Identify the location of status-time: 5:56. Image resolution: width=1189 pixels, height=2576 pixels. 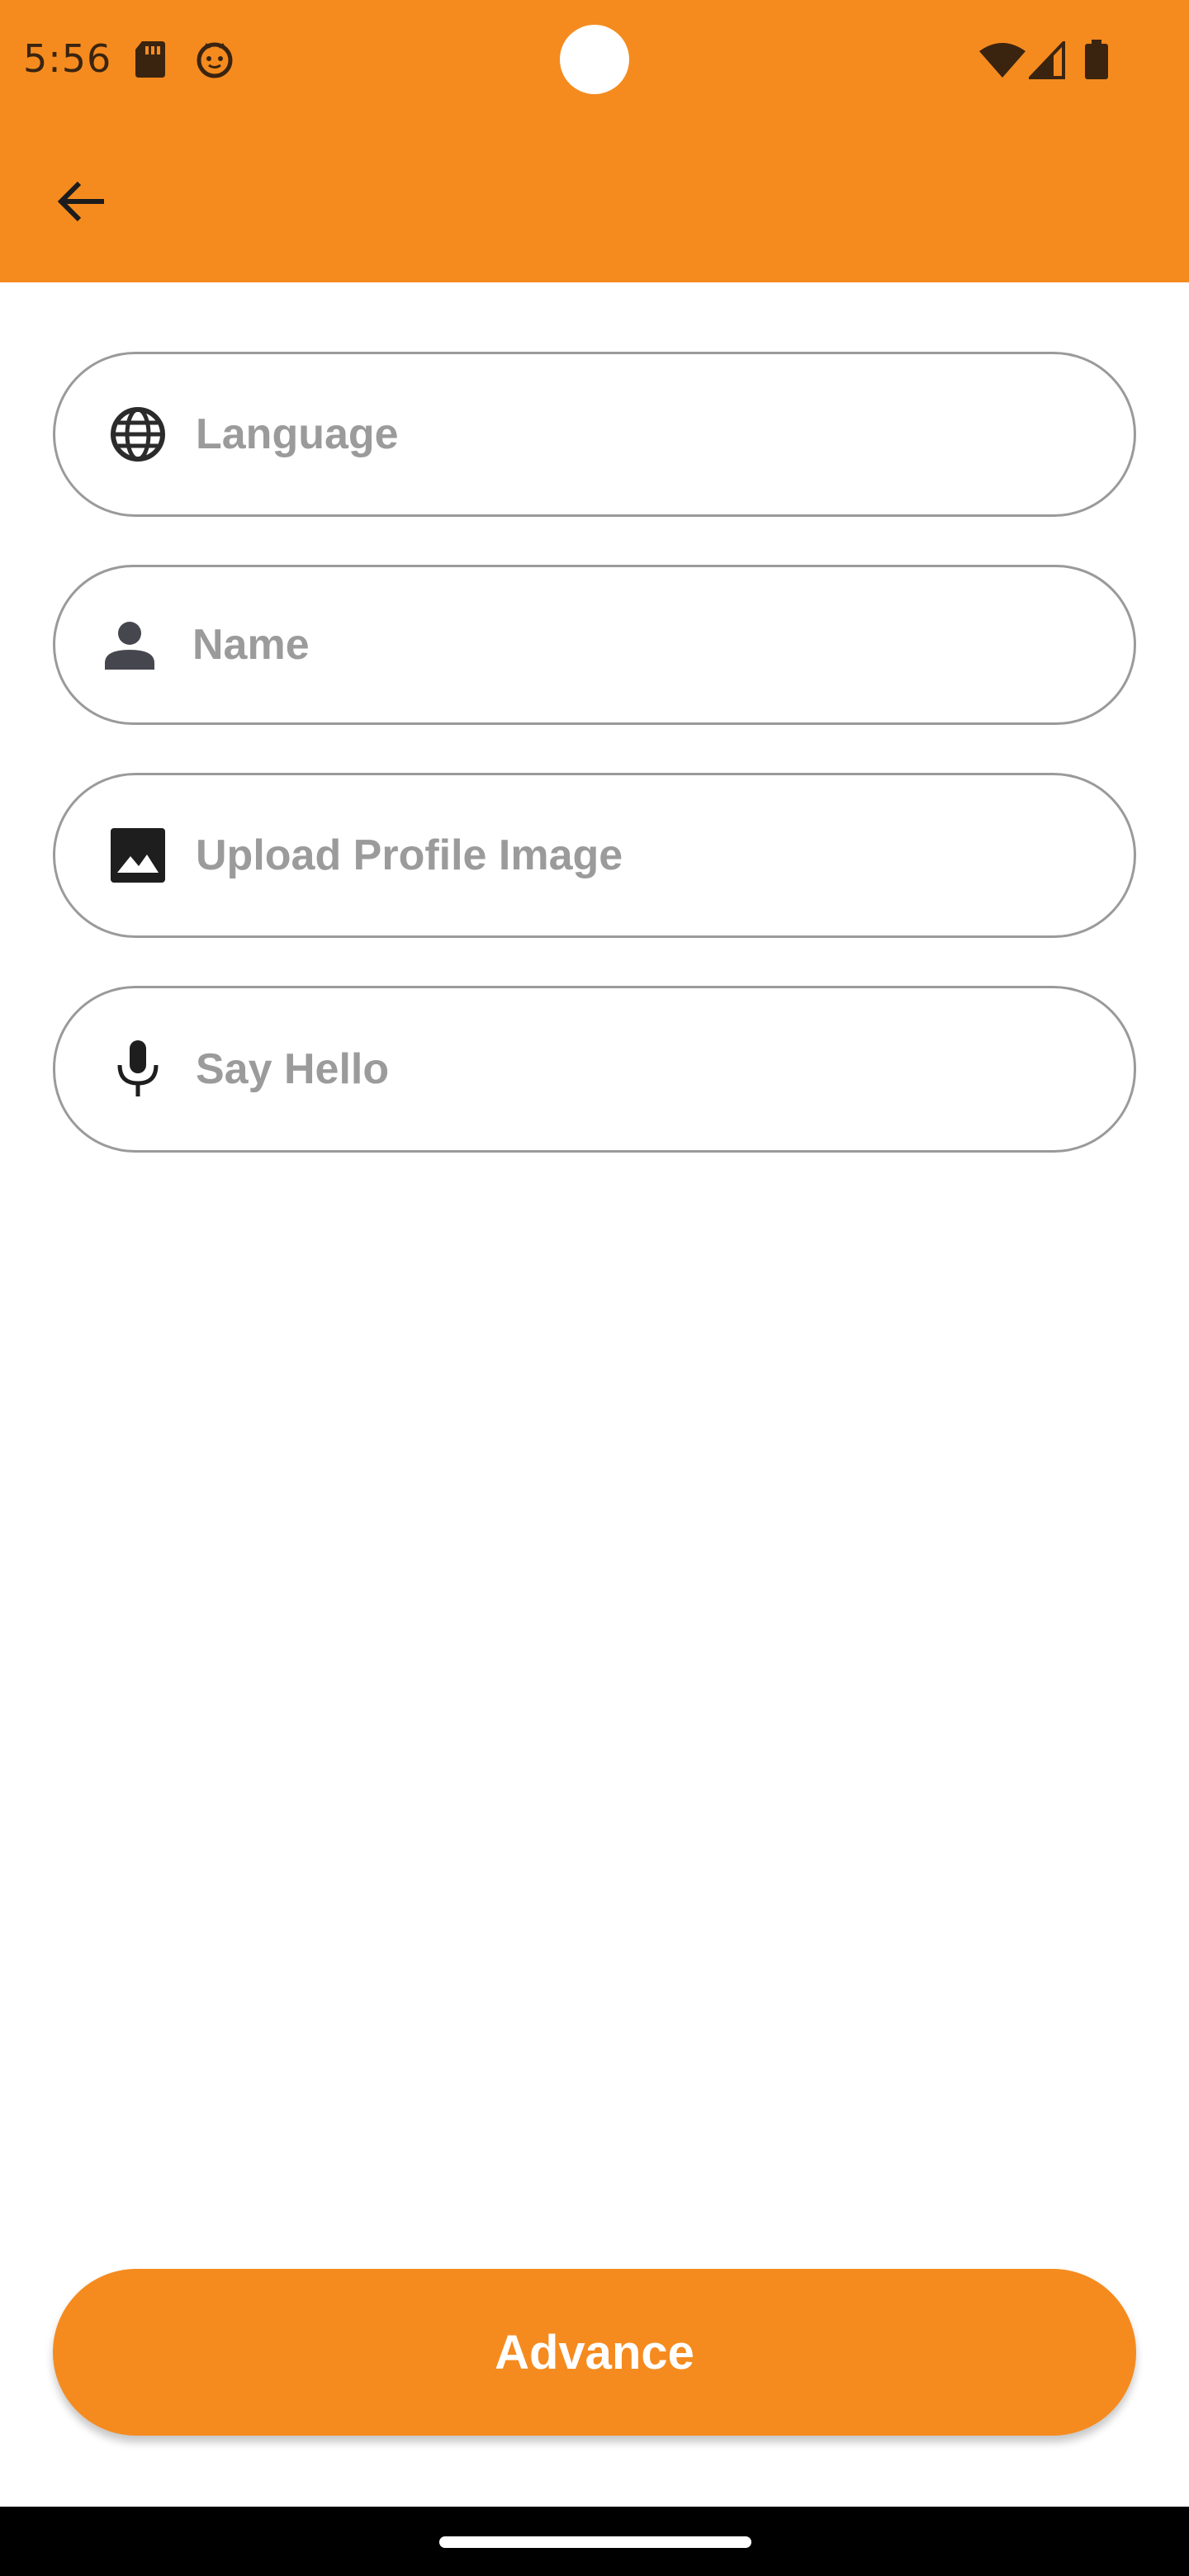
(67, 58).